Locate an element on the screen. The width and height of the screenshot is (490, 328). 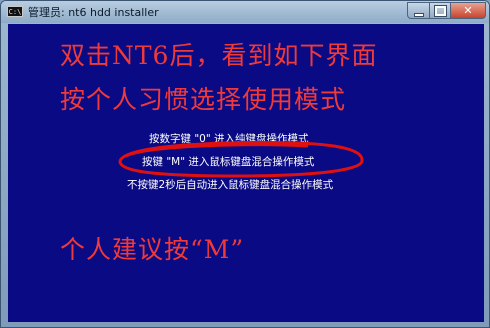
maximize-button is located at coordinates (440, 10).